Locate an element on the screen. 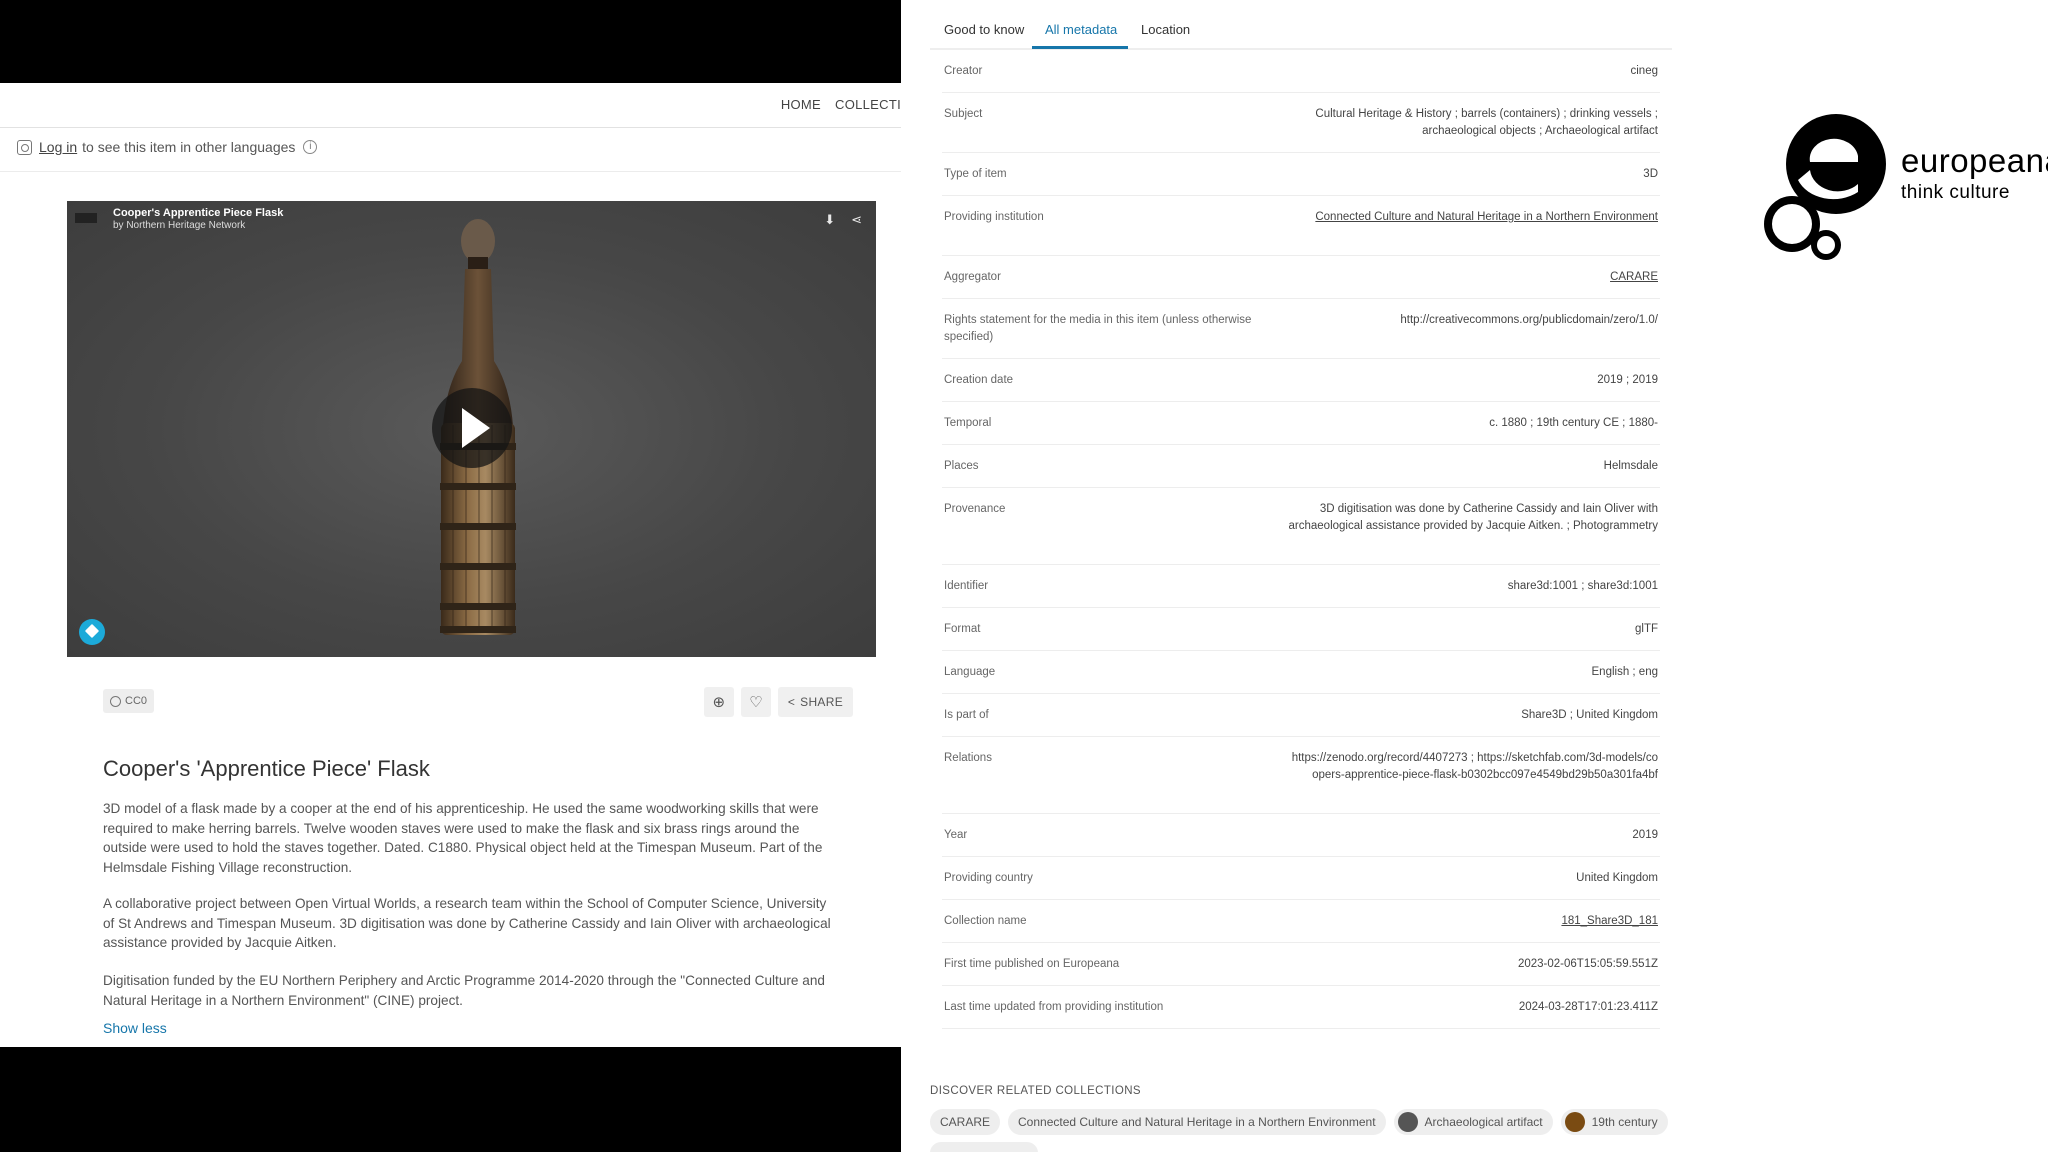 The image size is (2048, 1152). metadata-value: glTF is located at coordinates (1646, 629).